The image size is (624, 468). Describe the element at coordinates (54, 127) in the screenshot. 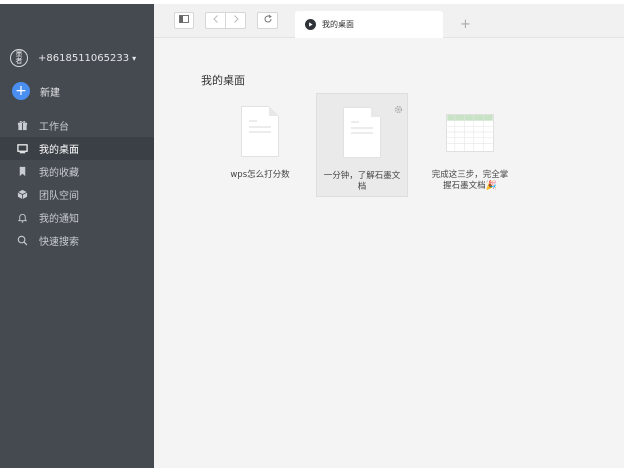

I see `sidebar-item-label: 工作台` at that location.